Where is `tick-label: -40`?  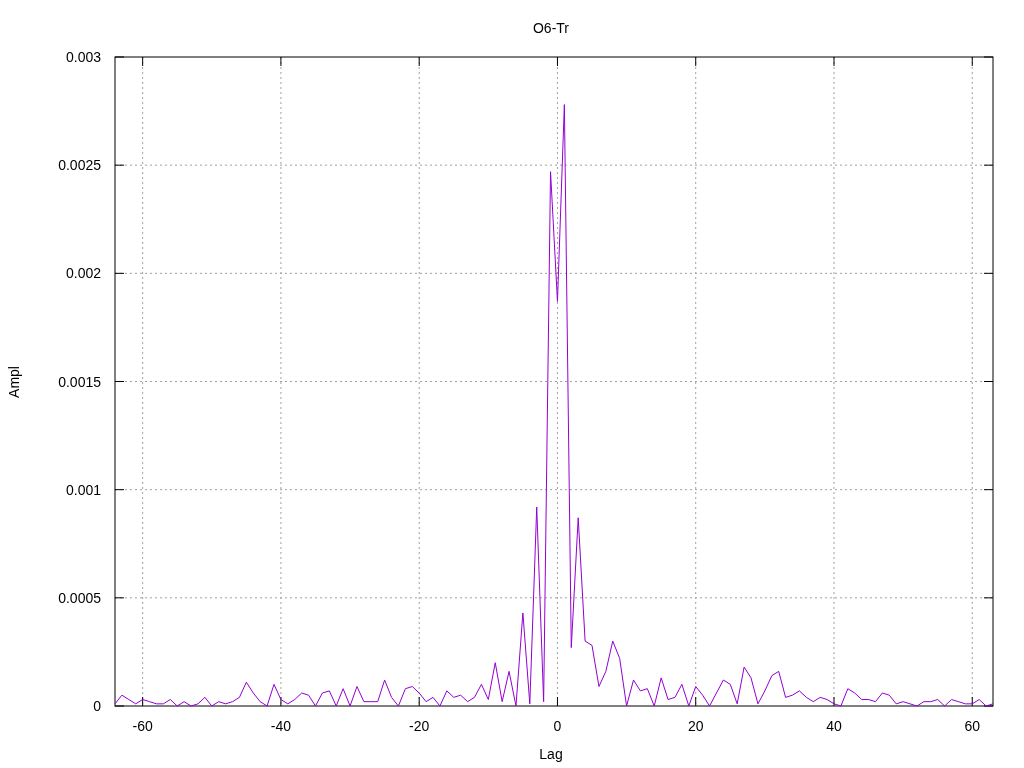
tick-label: -40 is located at coordinates (281, 726).